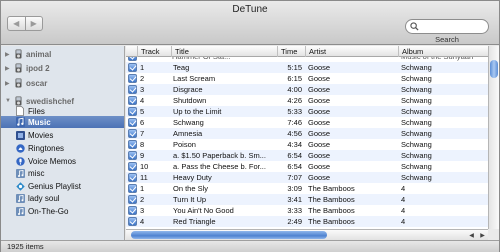 The width and height of the screenshot is (500, 252). What do you see at coordinates (16, 23) in the screenshot?
I see `back-button: ◀` at bounding box center [16, 23].